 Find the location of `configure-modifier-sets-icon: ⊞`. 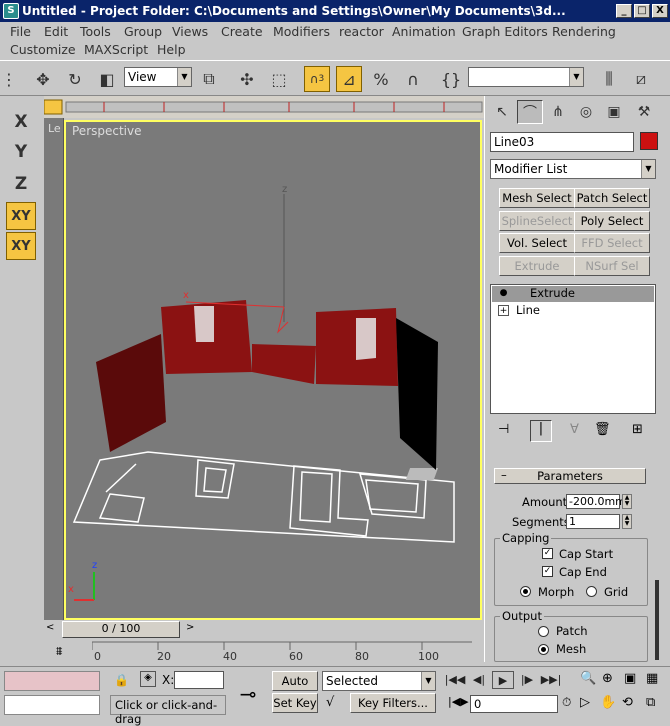

configure-modifier-sets-icon: ⊞ is located at coordinates (637, 429).